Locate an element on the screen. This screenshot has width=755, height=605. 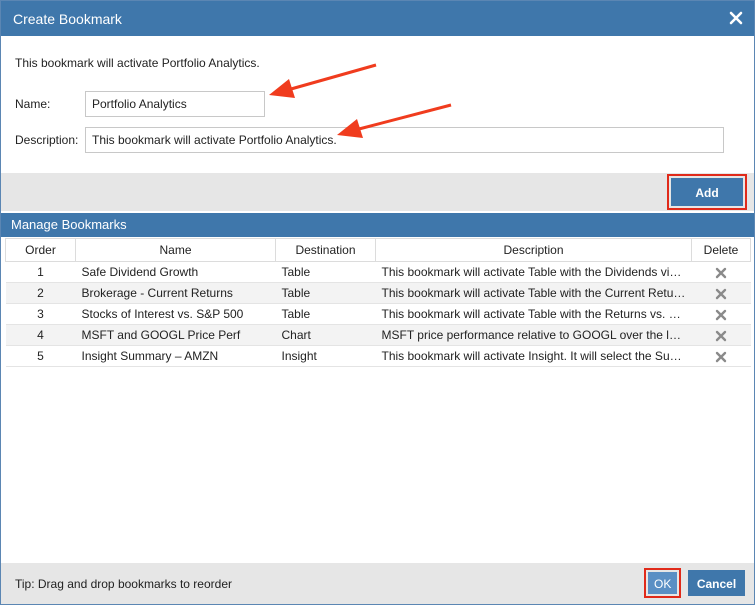
add-bar is located at coordinates (377, 192).